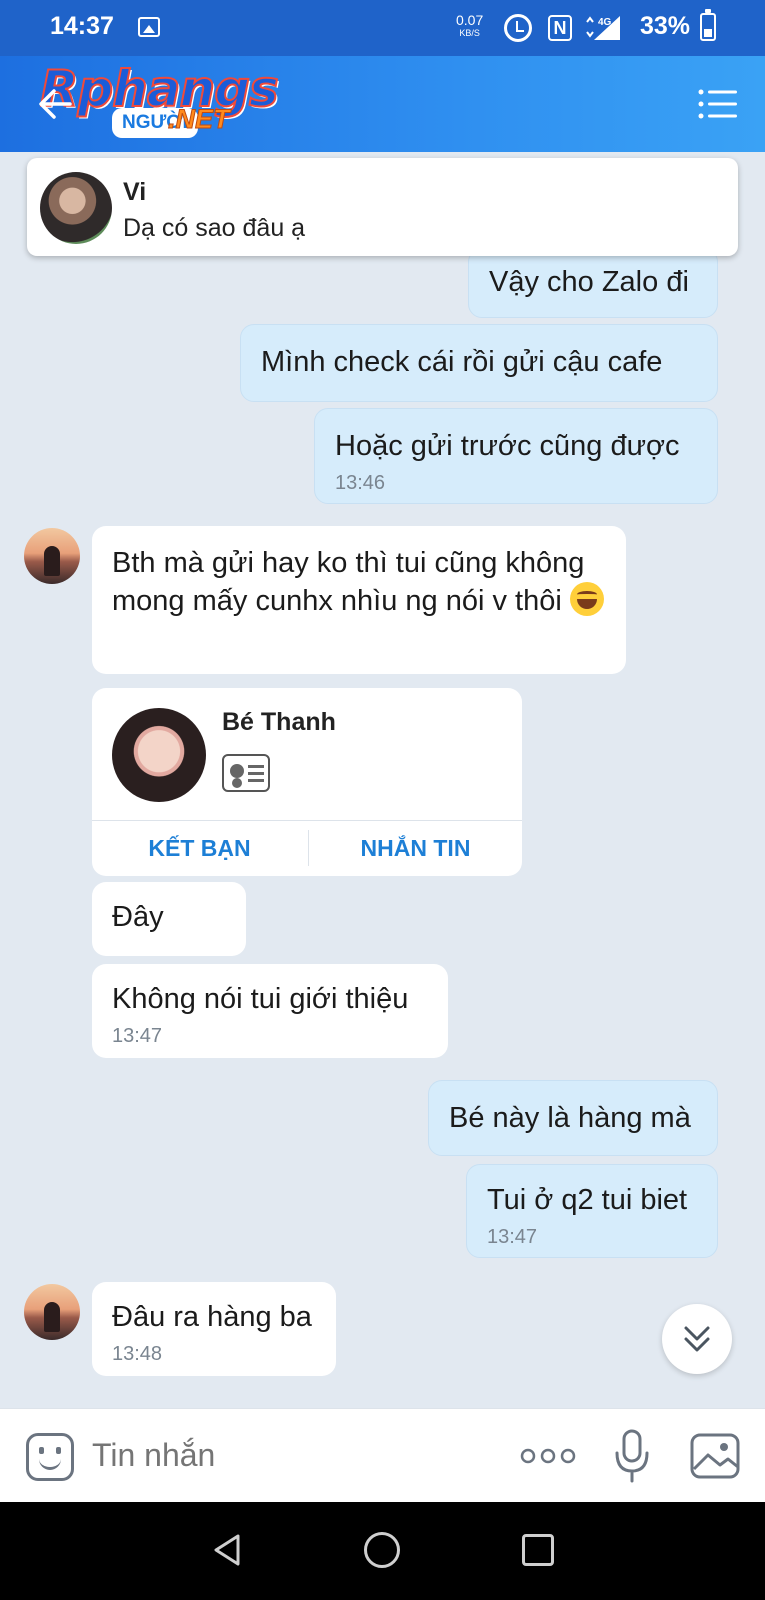 This screenshot has width=765, height=1600. Describe the element at coordinates (462, 362) in the screenshot. I see `message-text: Mình check cái rồi gửi cậu cafe` at that location.